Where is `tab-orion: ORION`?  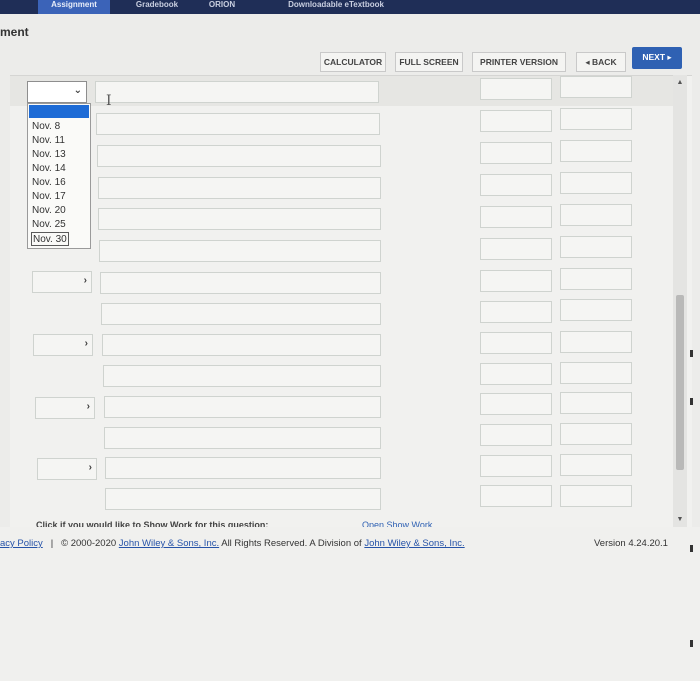
tab-orion: ORION is located at coordinates (222, 7).